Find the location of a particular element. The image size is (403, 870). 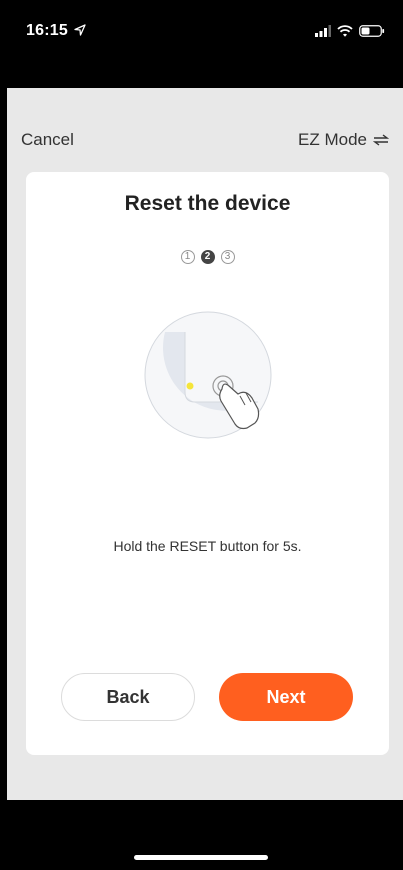

home-indicator is located at coordinates (201, 857).